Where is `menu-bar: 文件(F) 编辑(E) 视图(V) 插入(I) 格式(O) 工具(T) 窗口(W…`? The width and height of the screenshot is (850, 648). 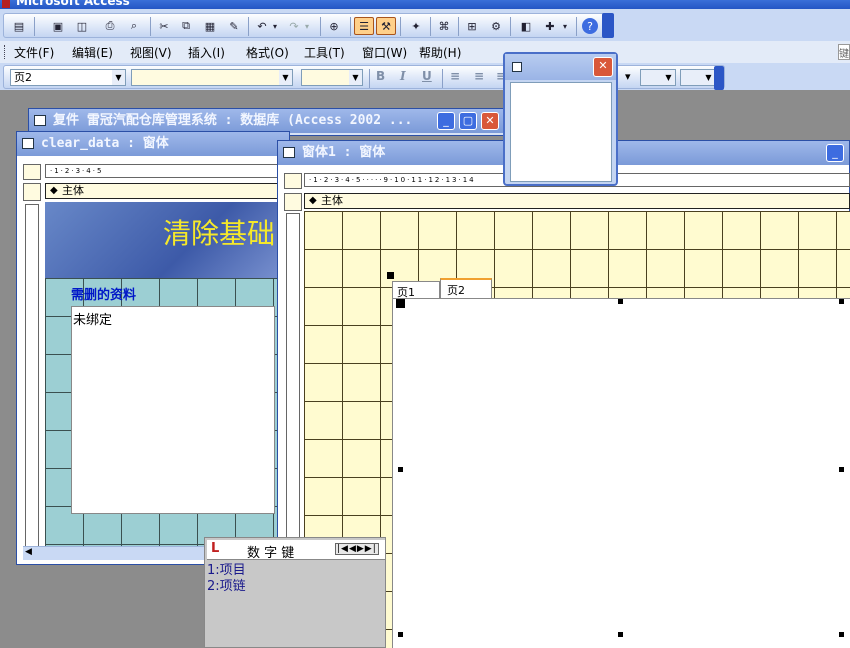 menu-bar: 文件(F) 编辑(E) 视图(V) 插入(I) 格式(O) 工具(T) 窗口(W… is located at coordinates (425, 52).